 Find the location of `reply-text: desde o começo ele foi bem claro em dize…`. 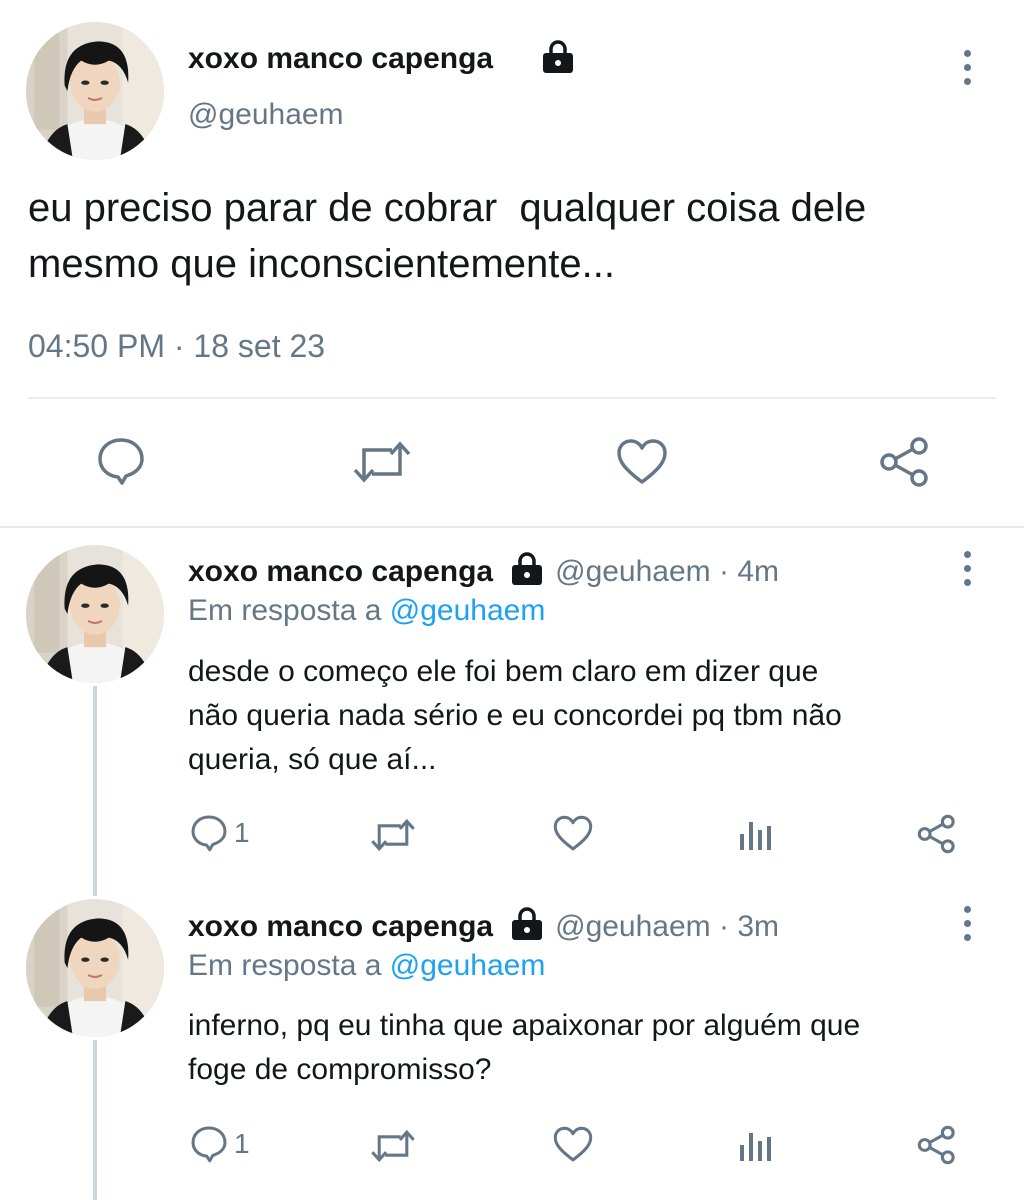

reply-text: desde o começo ele foi bem claro em dize… is located at coordinates (515, 716).